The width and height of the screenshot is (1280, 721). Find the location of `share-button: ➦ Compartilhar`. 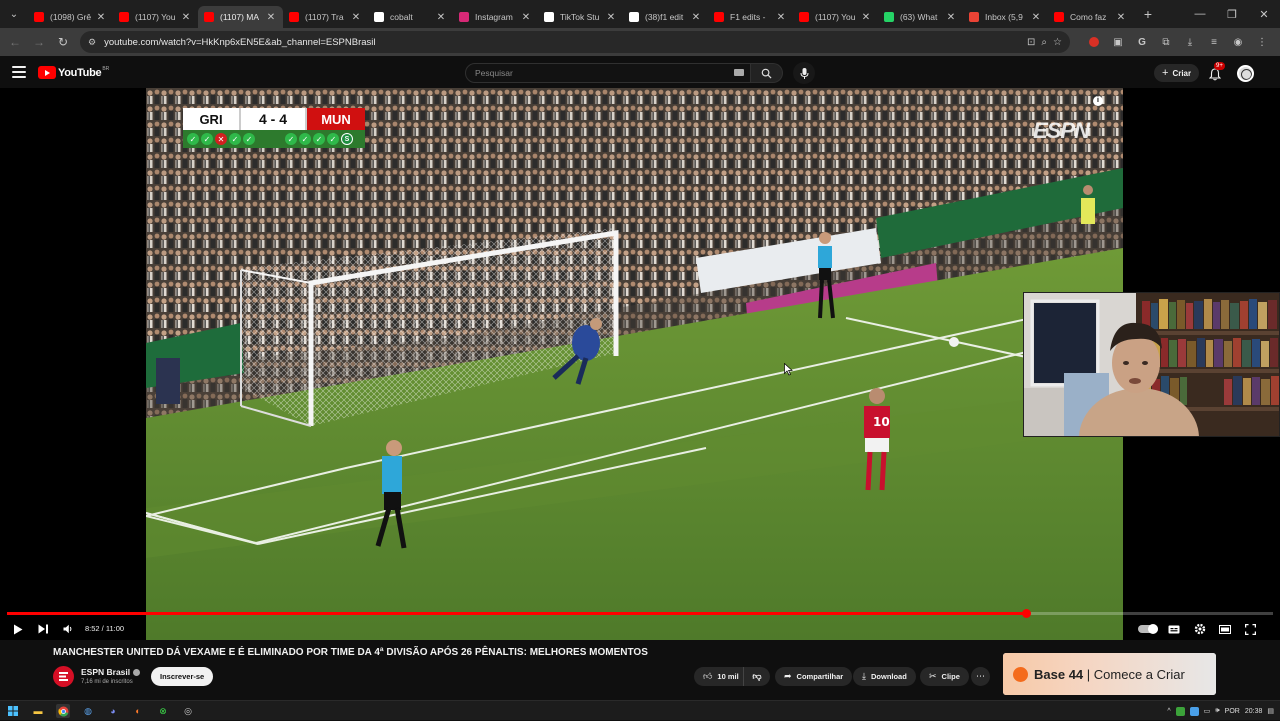

share-button: ➦ Compartilhar is located at coordinates (814, 676).